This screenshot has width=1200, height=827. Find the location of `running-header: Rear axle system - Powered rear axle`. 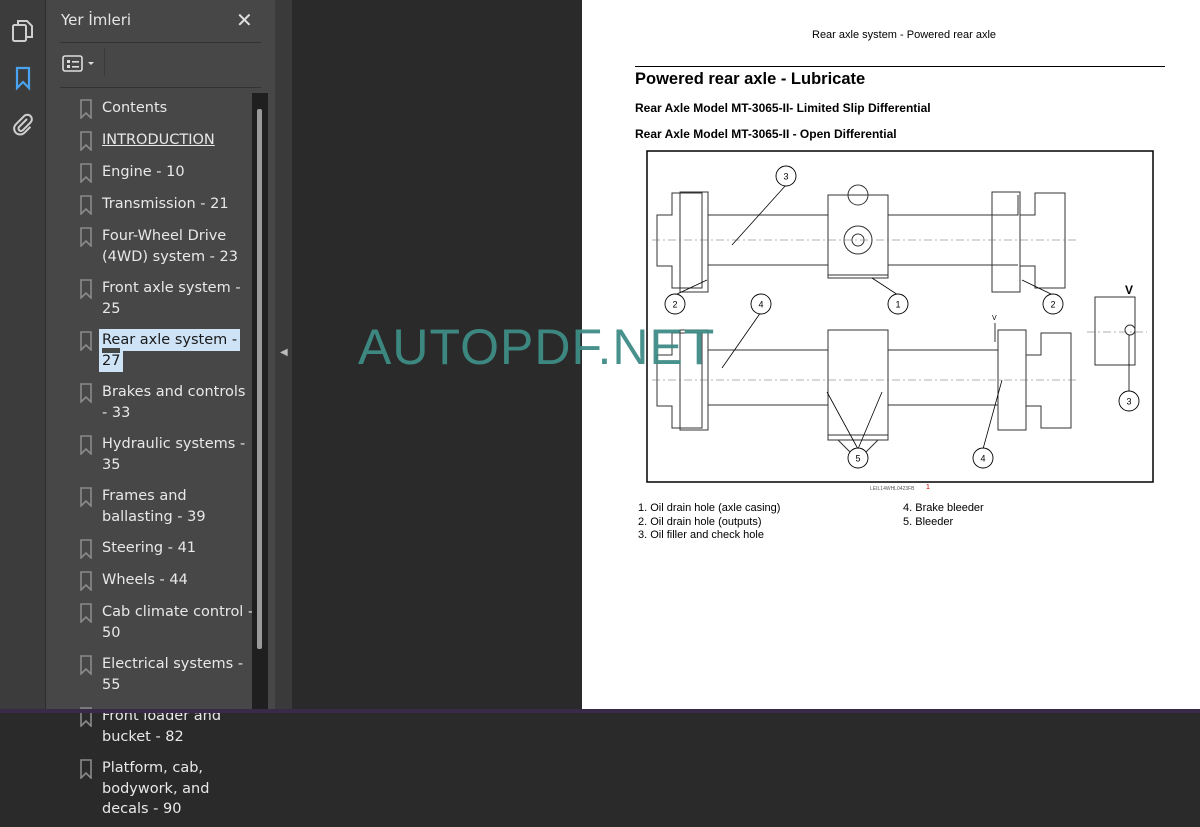

running-header: Rear axle system - Powered rear axle is located at coordinates (904, 35).